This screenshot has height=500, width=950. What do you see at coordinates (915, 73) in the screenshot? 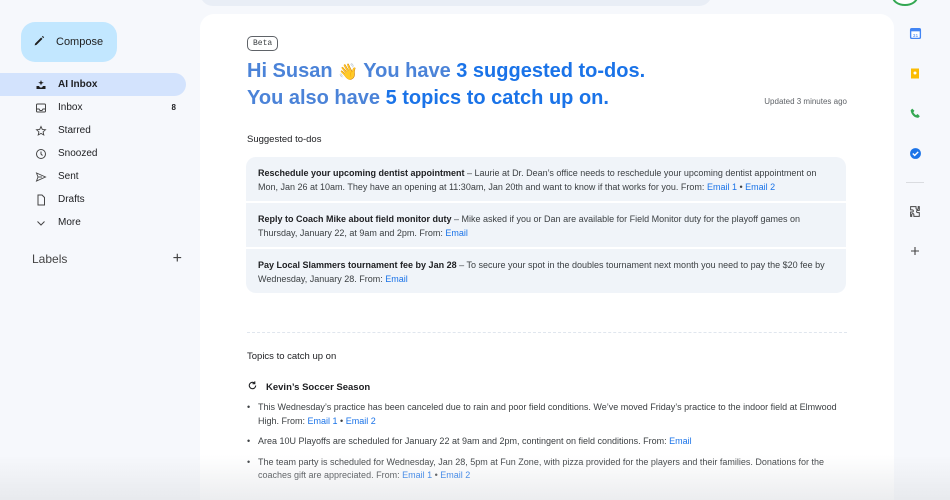
I see `keep-icon` at bounding box center [915, 73].